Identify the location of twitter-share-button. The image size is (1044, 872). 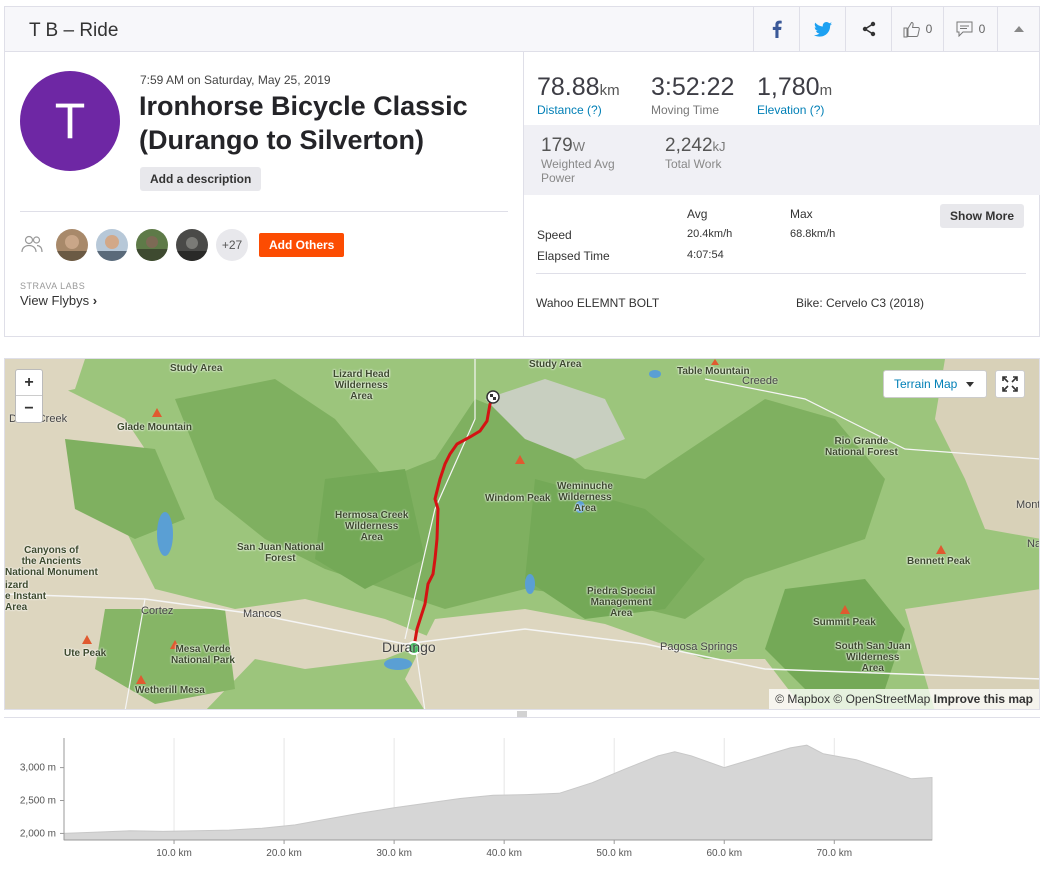
(822, 29).